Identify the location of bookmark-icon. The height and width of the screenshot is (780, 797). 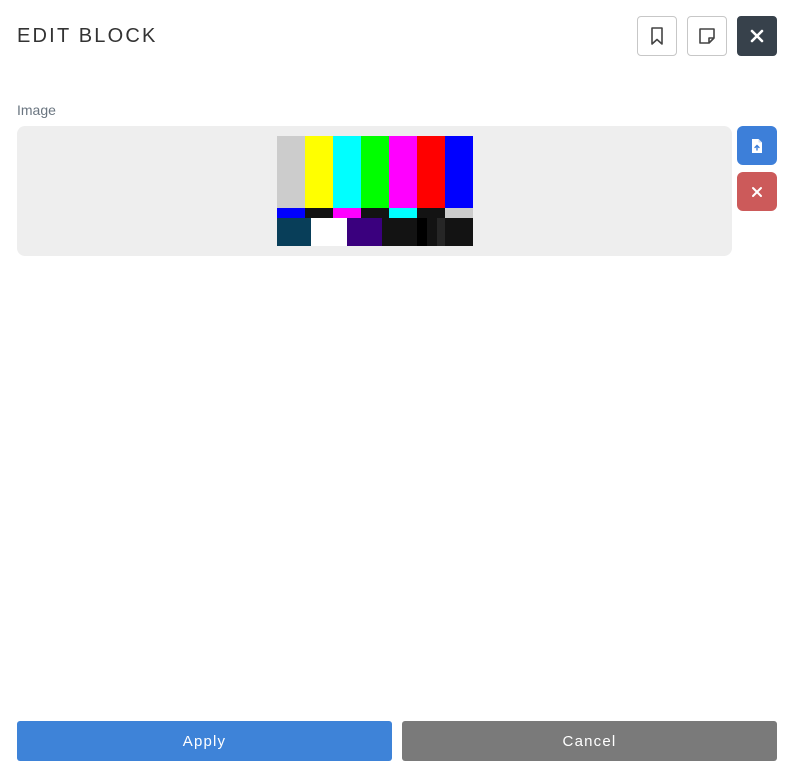
(657, 36).